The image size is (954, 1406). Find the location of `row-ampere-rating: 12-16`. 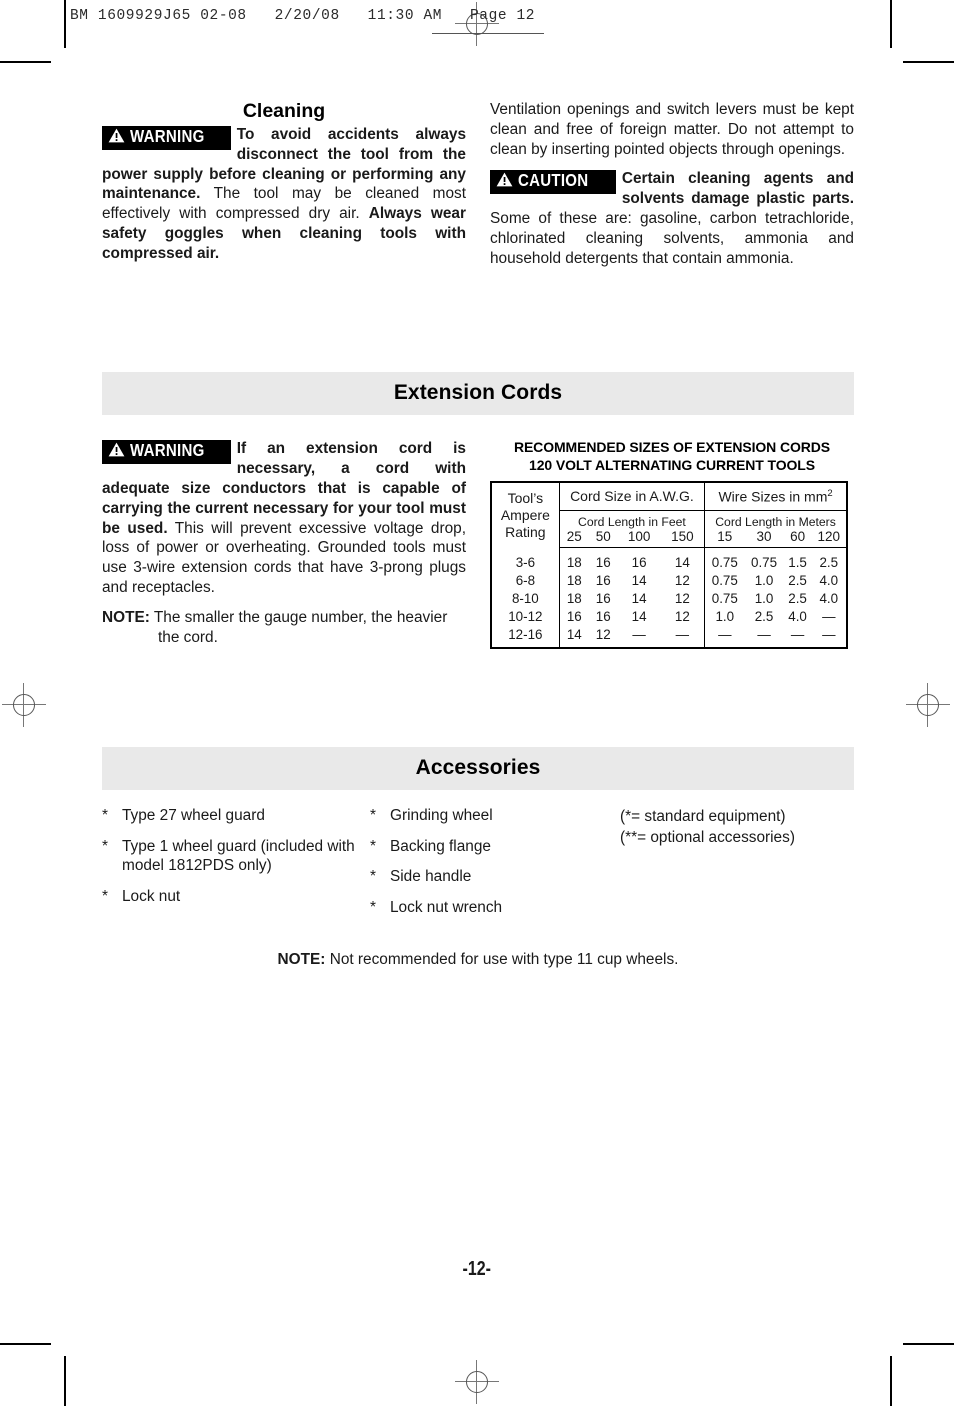

row-ampere-rating: 12-16 is located at coordinates (525, 634).